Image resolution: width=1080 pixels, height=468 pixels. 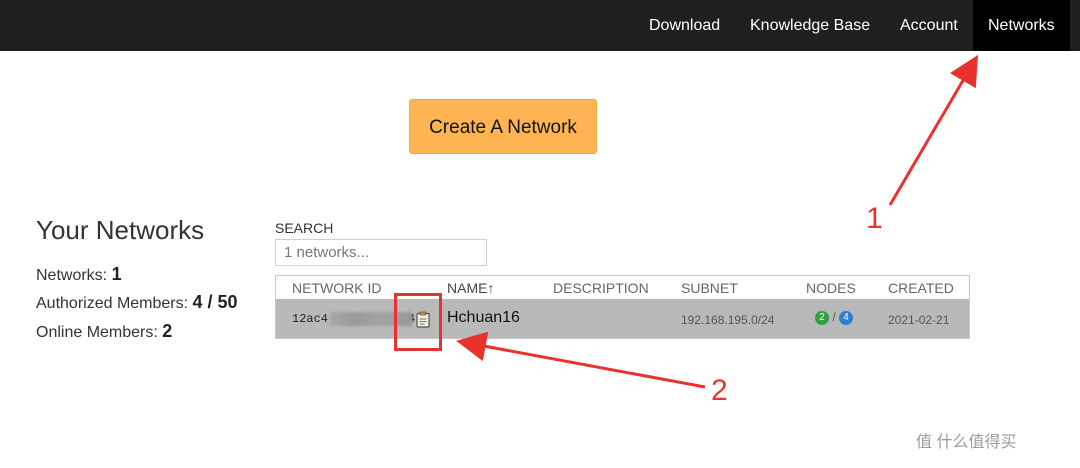 I want to click on annotation-label-2: 2, so click(x=719, y=390).